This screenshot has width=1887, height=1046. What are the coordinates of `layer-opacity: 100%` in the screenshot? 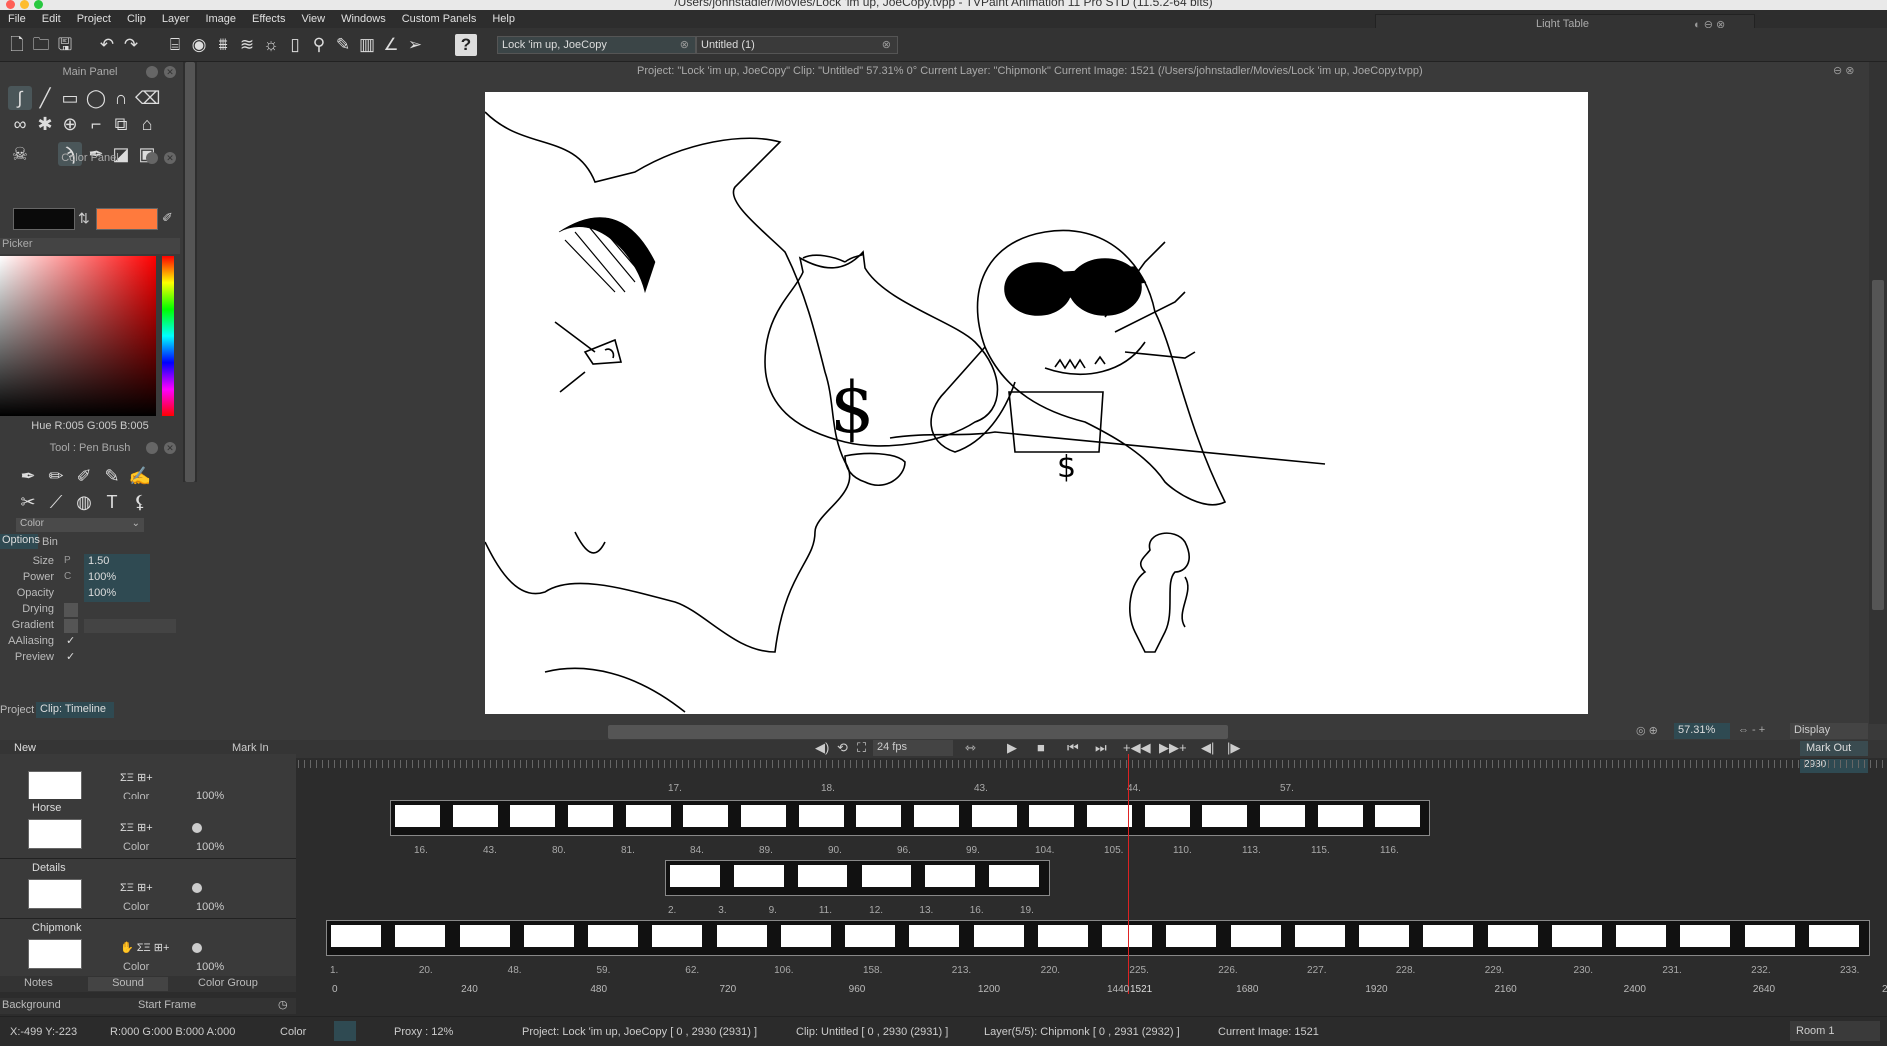 It's located at (210, 967).